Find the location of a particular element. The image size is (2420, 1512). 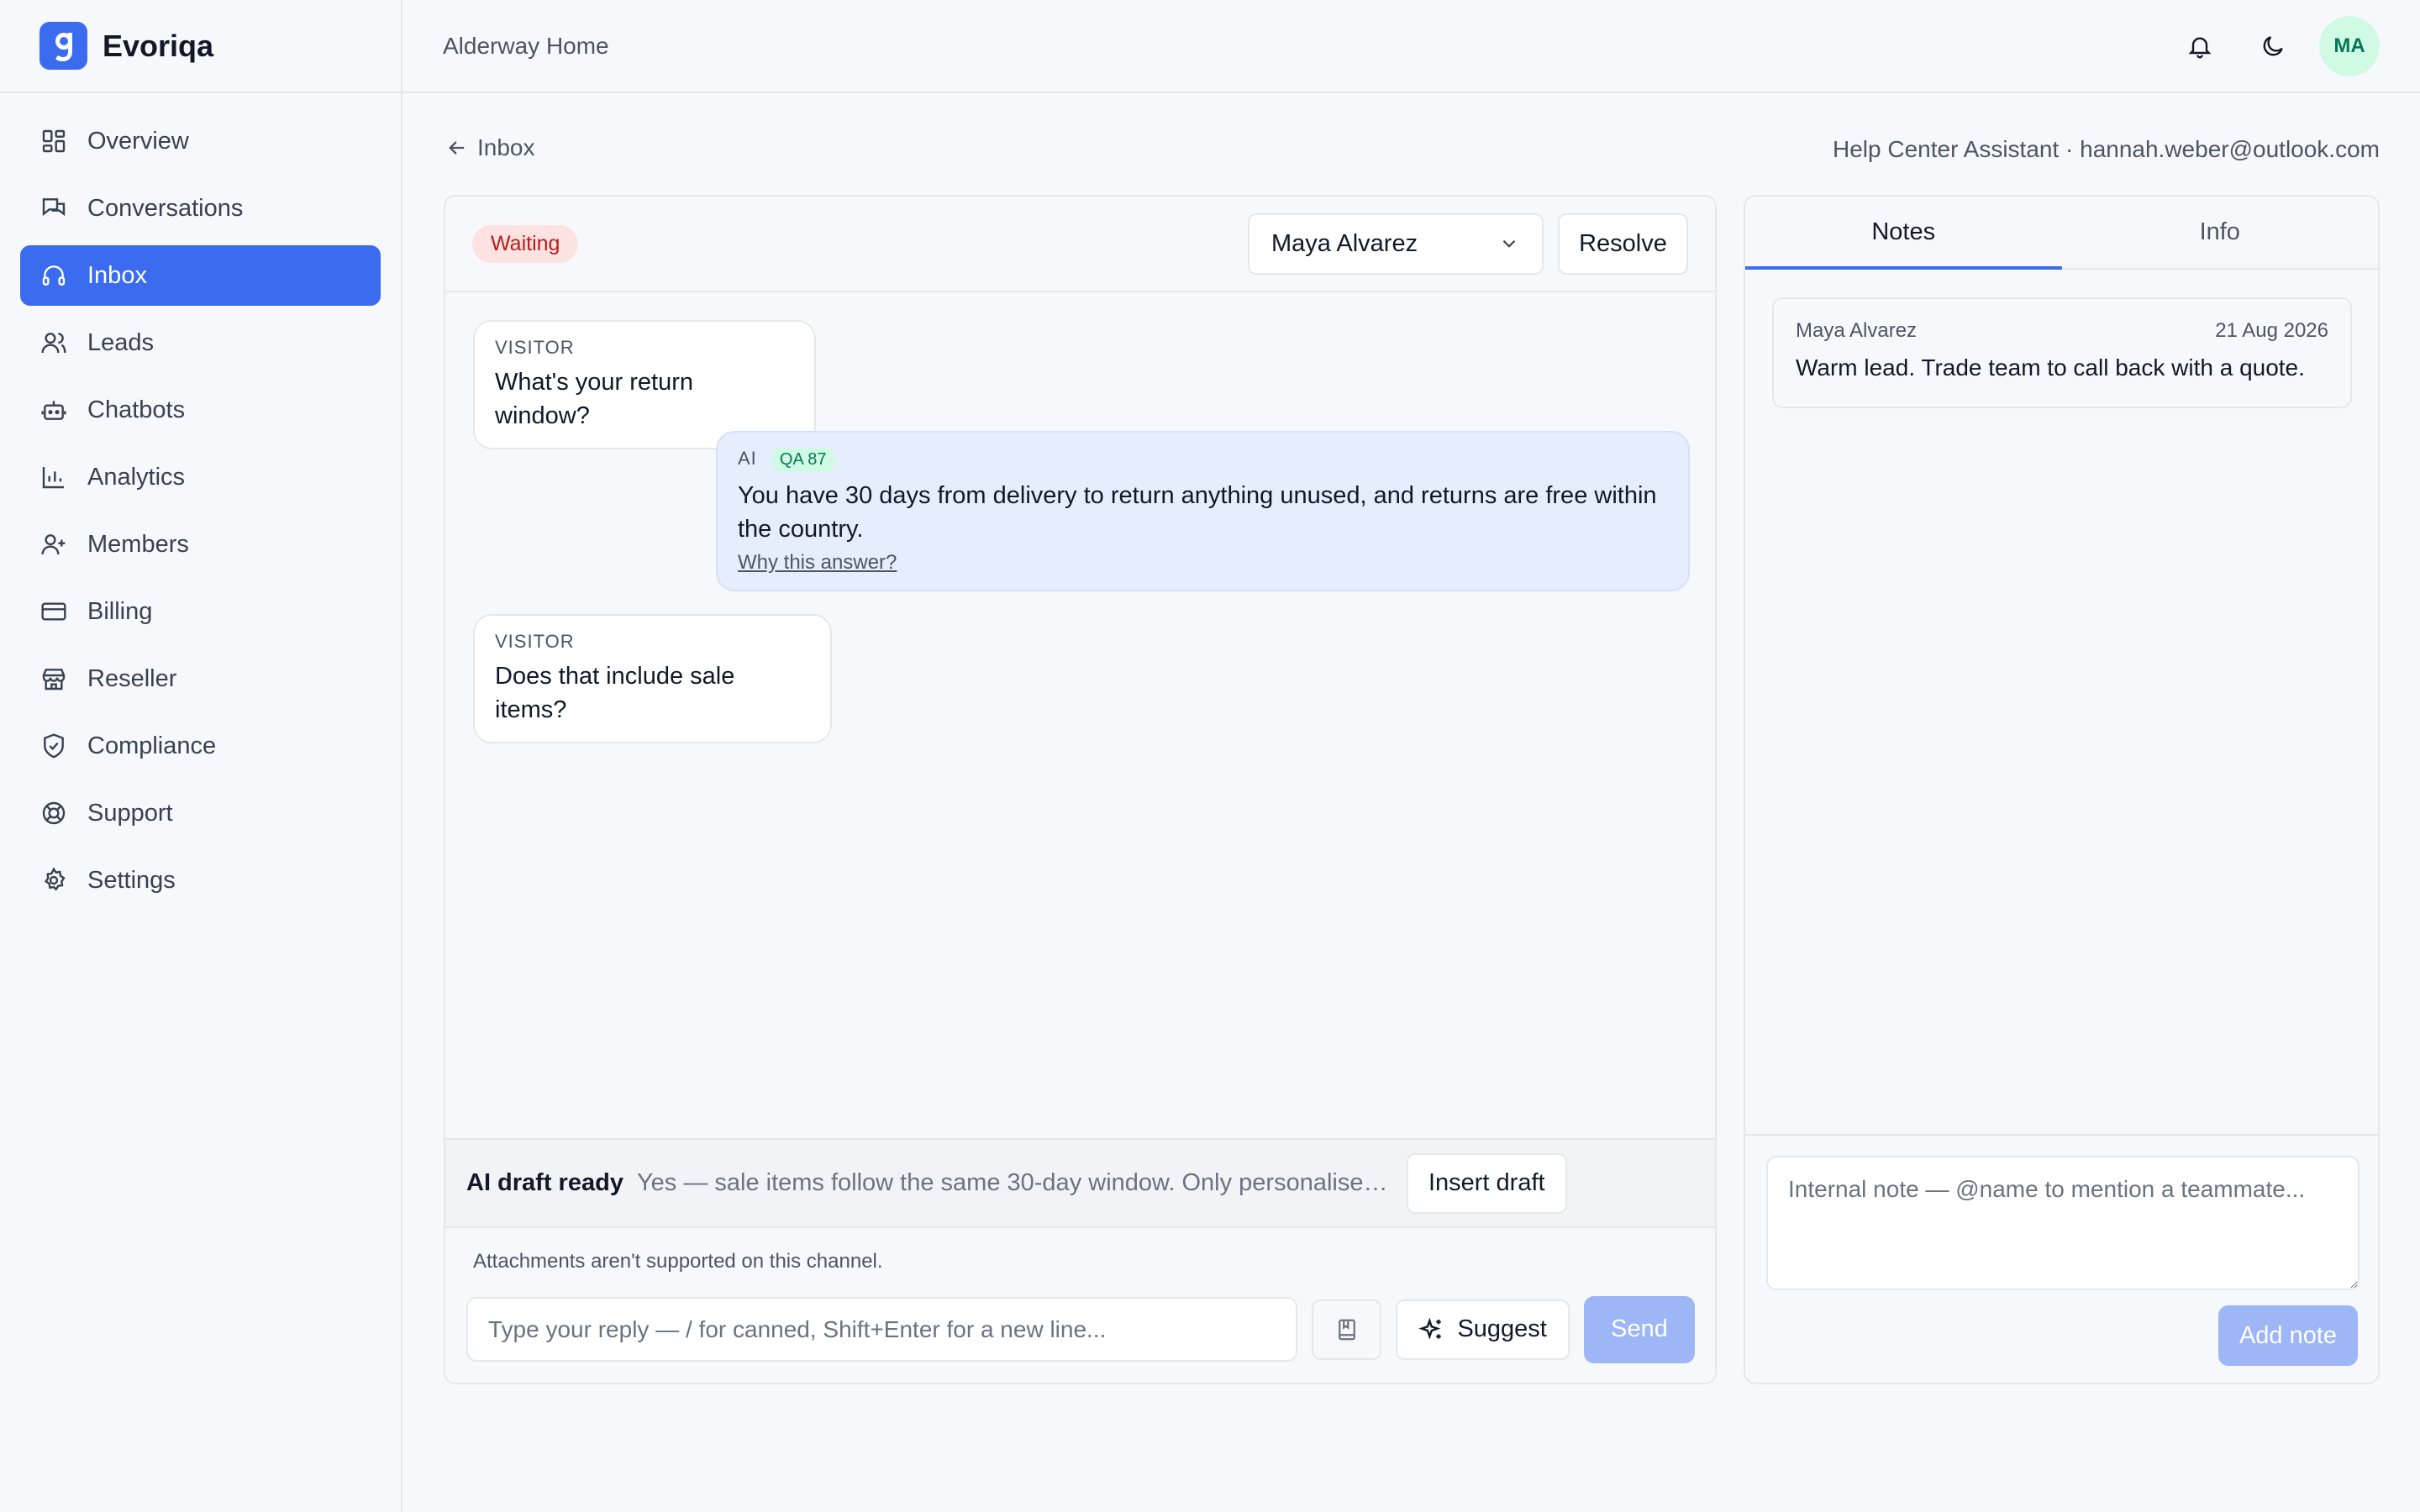

insert-draft-button: Insert draft is located at coordinates (1486, 1183).